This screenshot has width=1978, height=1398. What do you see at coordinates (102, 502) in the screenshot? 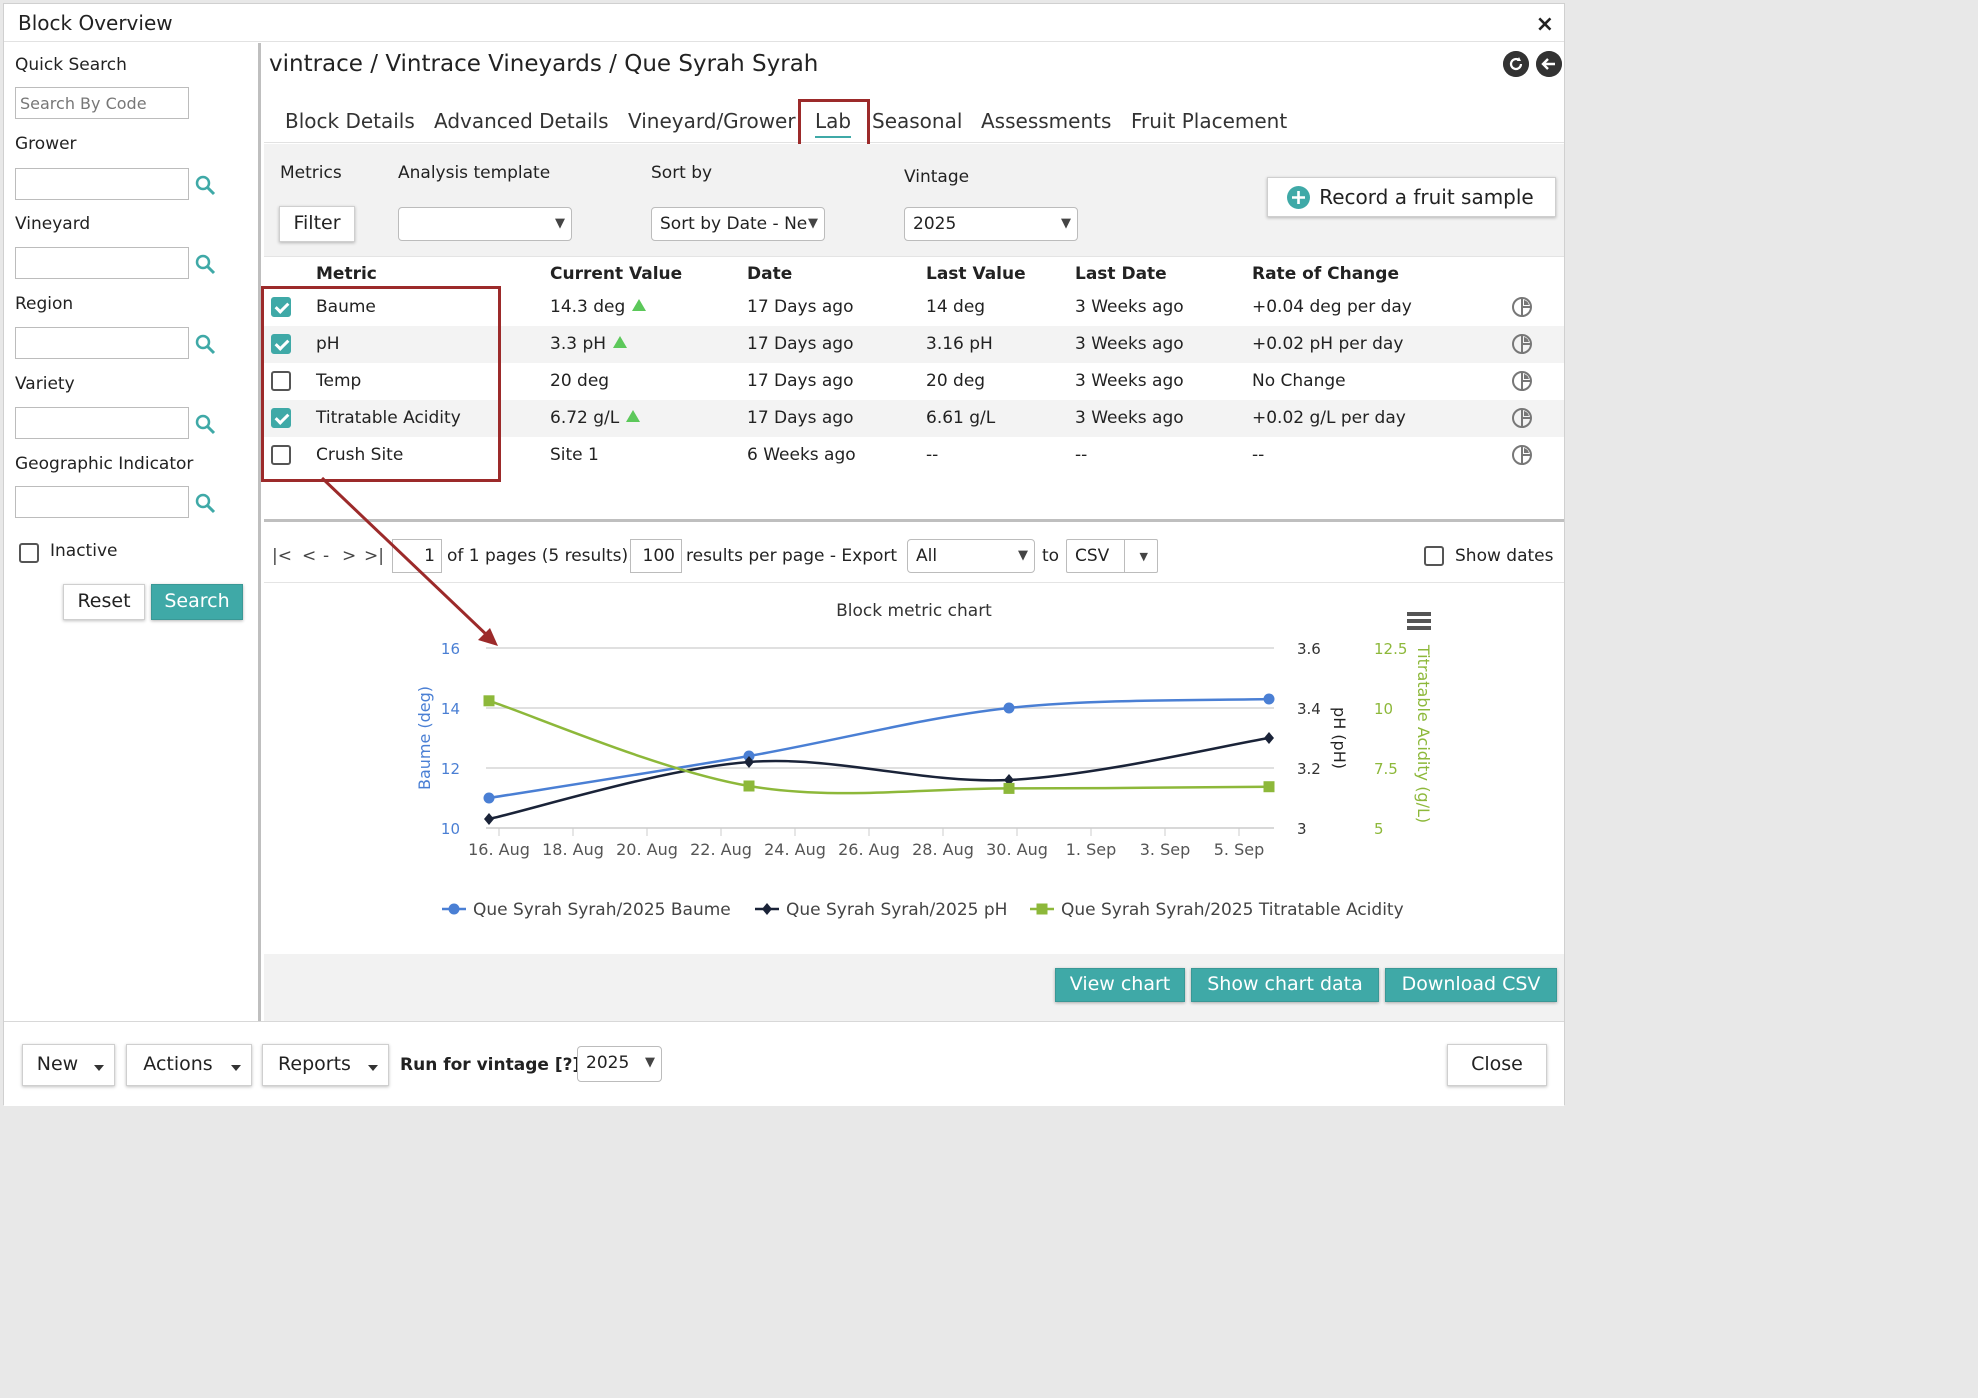
I see `geographic-indicator-input` at bounding box center [102, 502].